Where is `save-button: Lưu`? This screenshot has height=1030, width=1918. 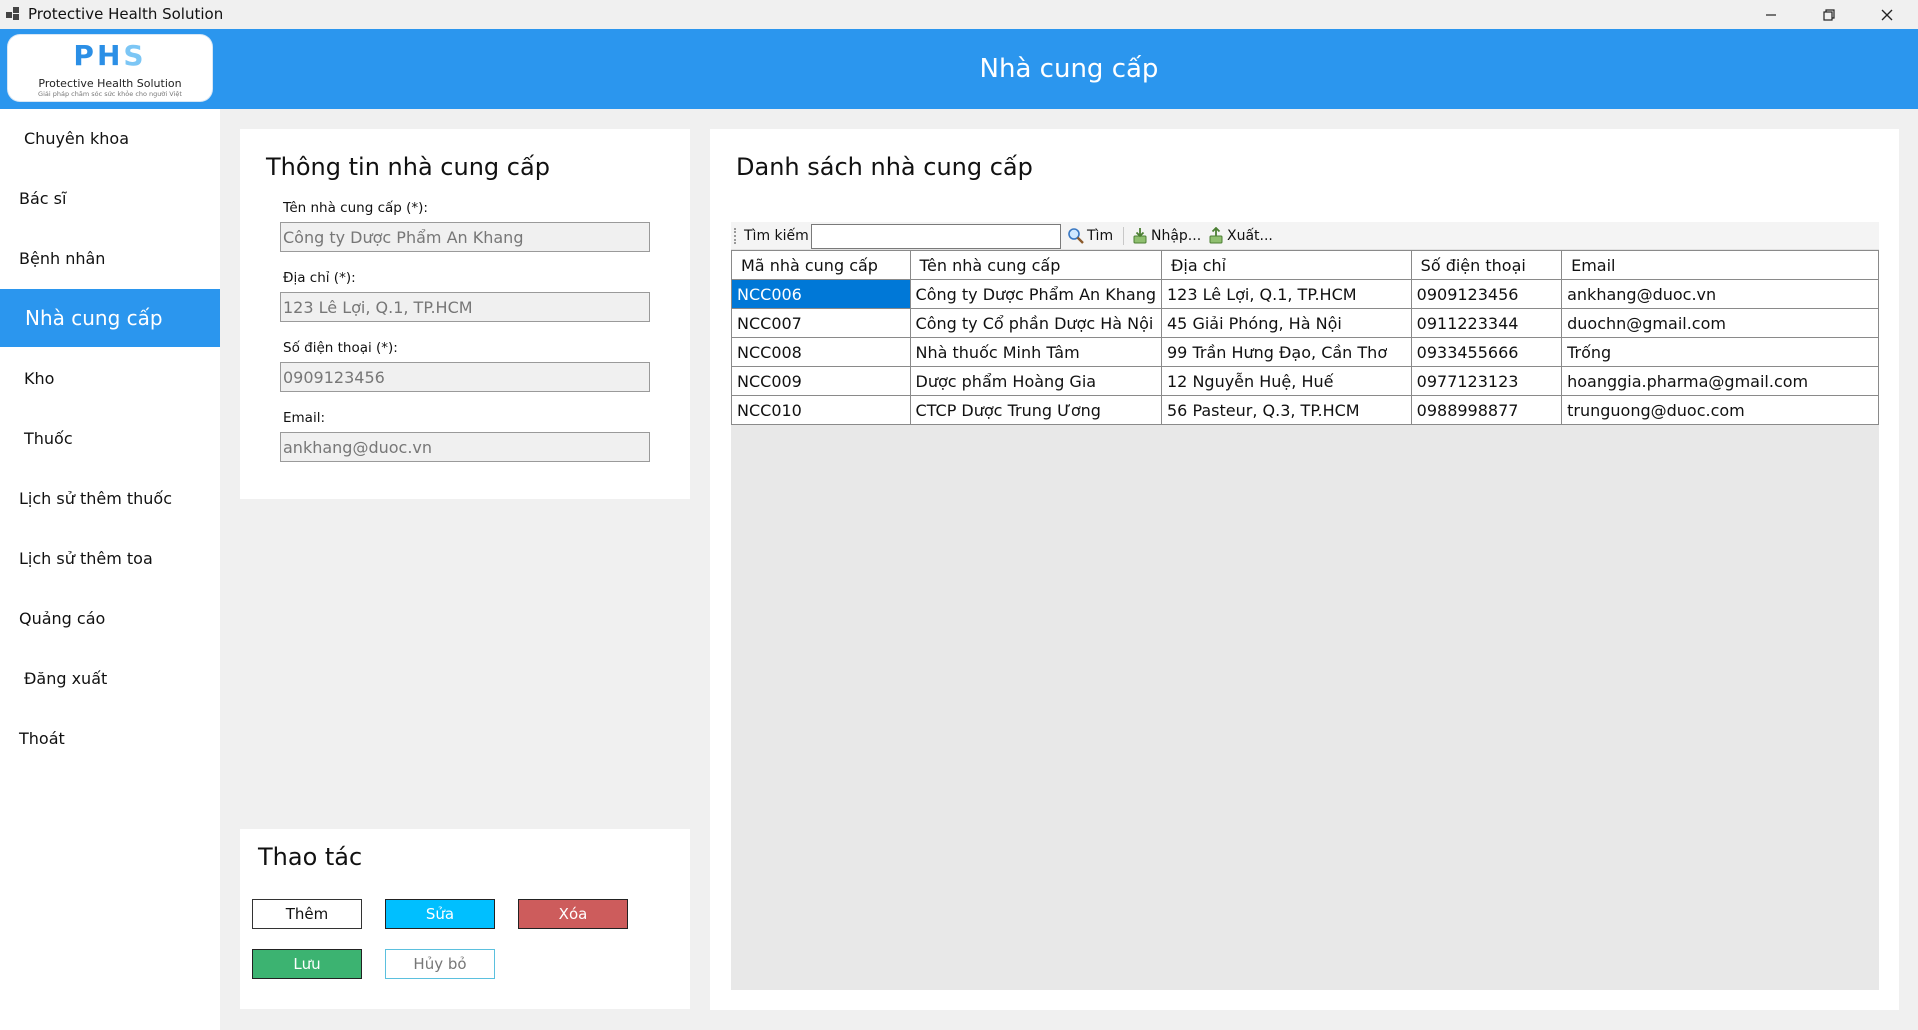
save-button: Lưu is located at coordinates (307, 964).